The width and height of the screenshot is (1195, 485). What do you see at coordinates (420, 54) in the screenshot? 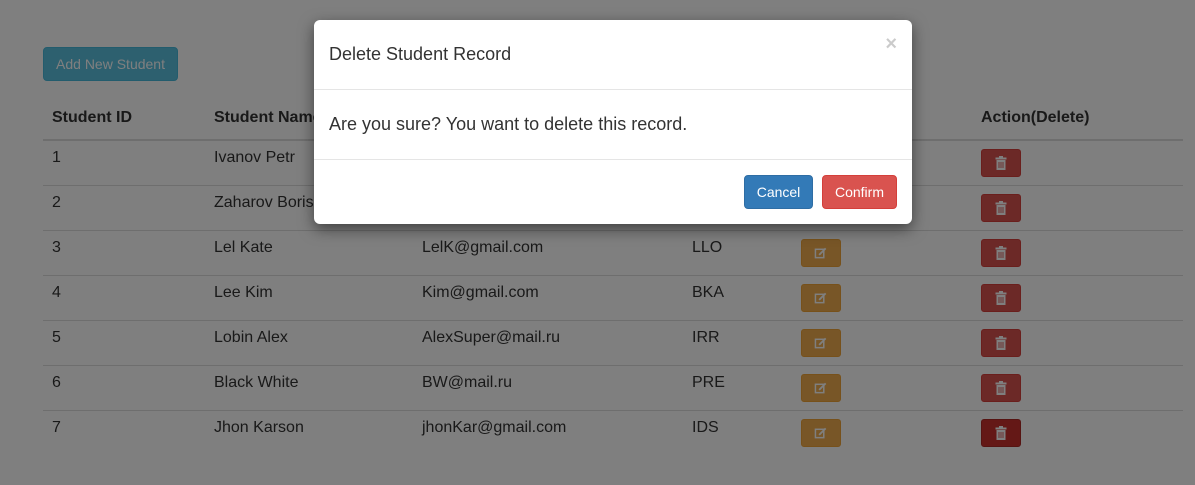
I see `modal-title: Delete Student Record` at bounding box center [420, 54].